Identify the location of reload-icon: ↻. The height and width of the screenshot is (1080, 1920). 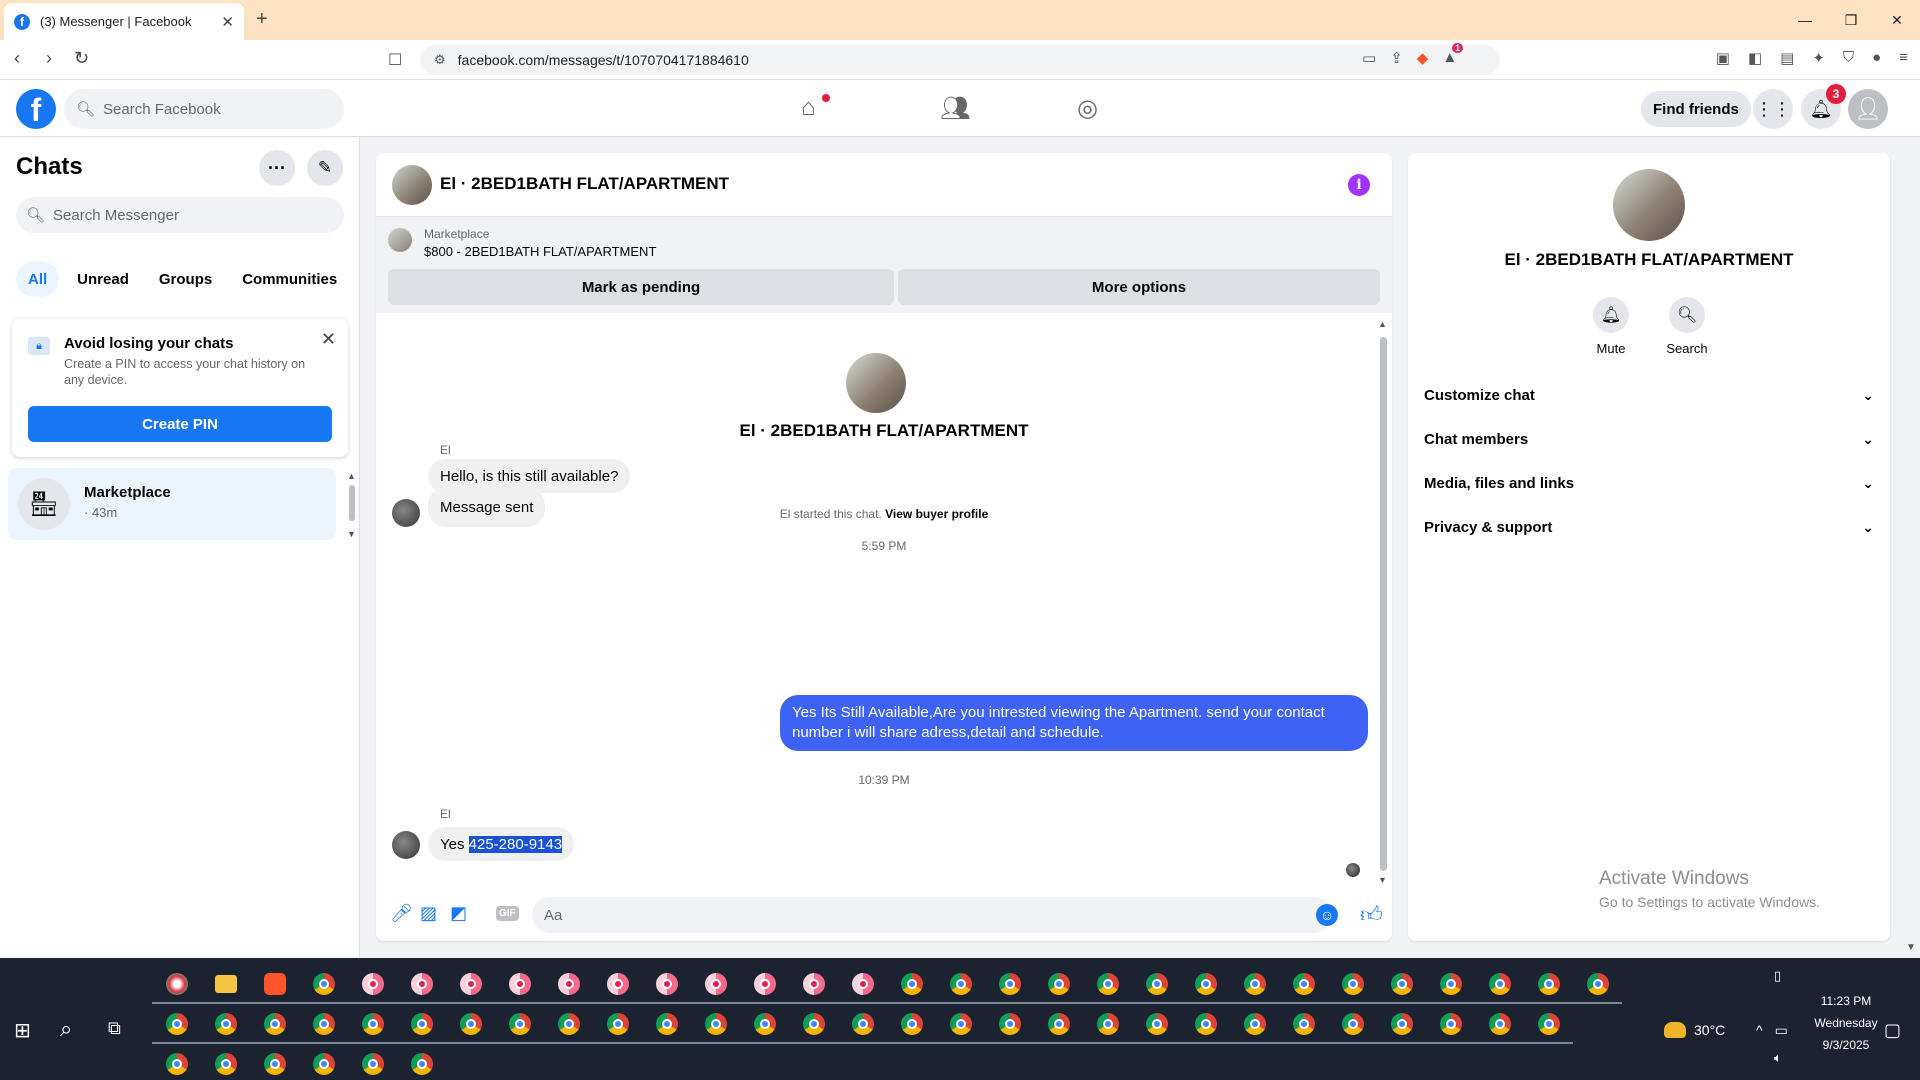
(81, 58).